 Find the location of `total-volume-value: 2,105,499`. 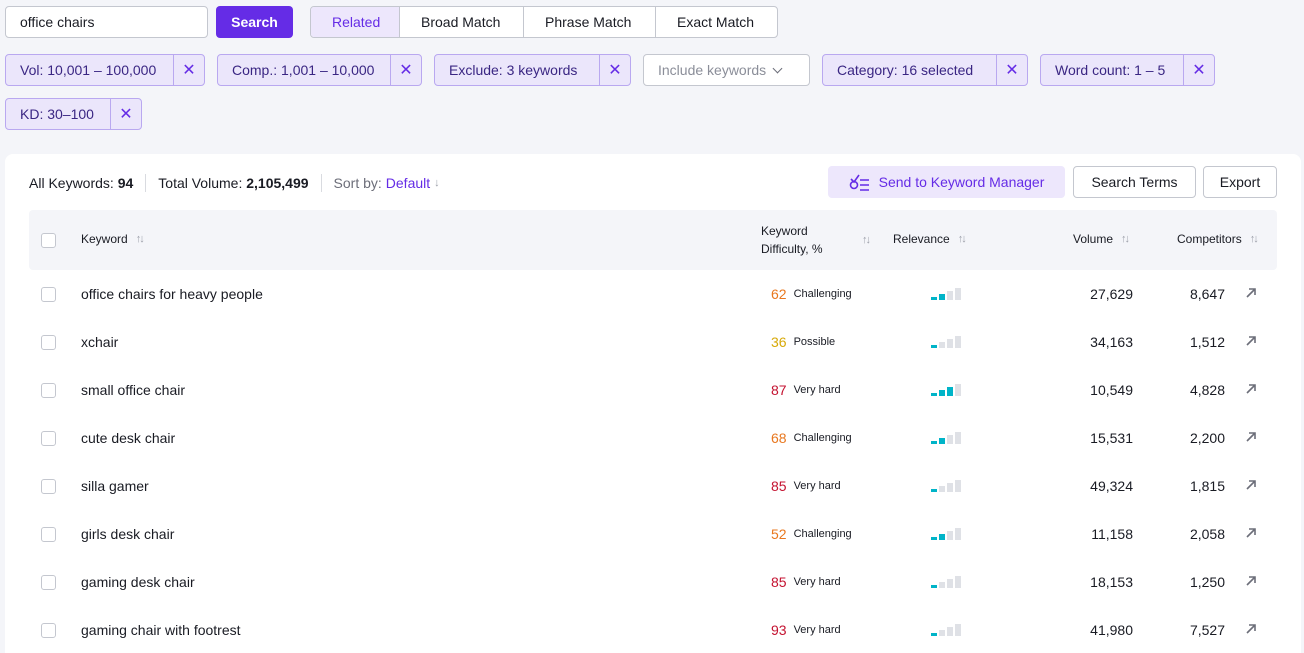

total-volume-value: 2,105,499 is located at coordinates (277, 183).